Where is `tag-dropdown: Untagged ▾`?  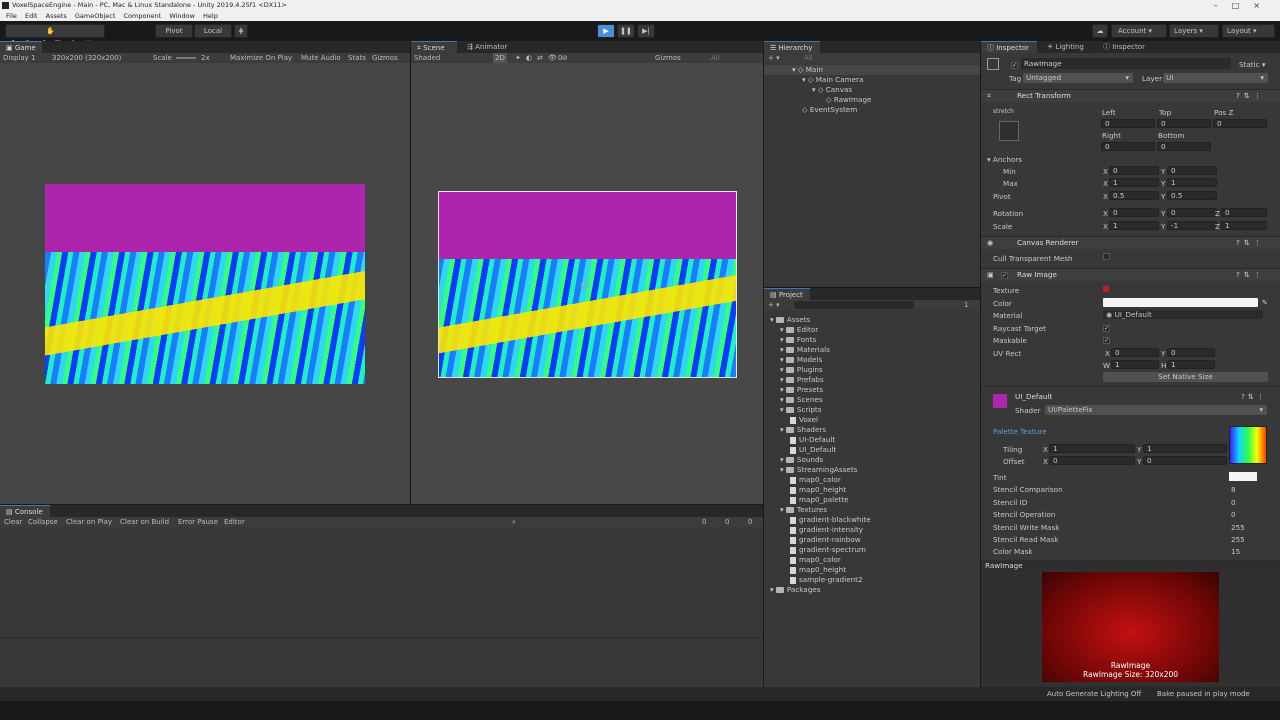 tag-dropdown: Untagged ▾ is located at coordinates (1078, 78).